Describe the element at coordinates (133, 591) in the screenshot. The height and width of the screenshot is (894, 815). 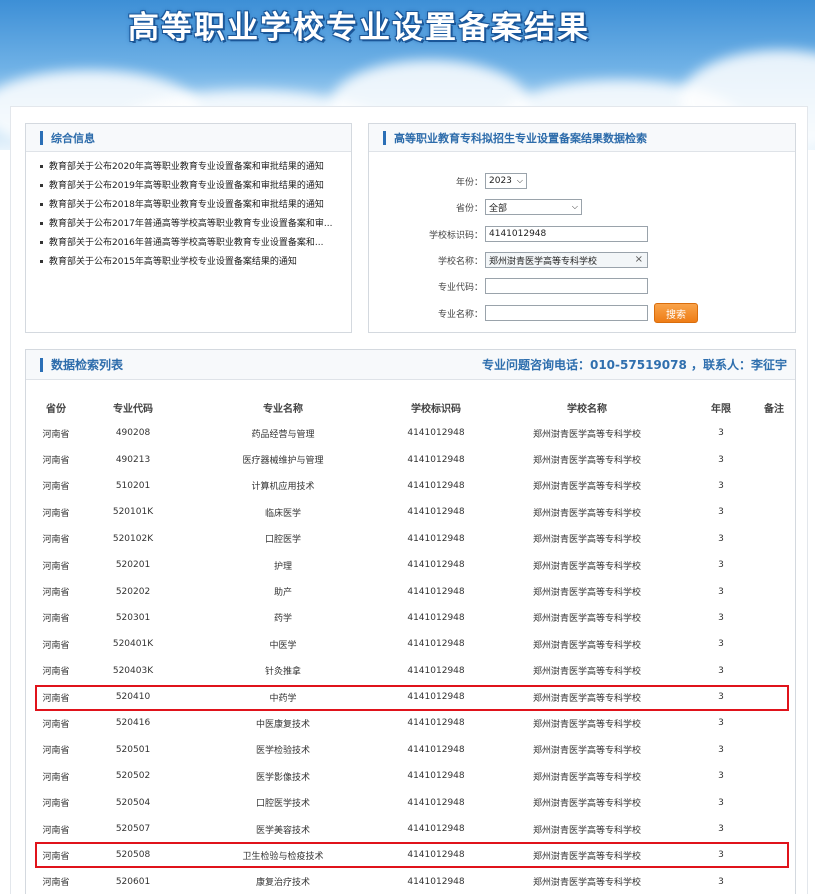
I see `table-cell: 520202` at that location.